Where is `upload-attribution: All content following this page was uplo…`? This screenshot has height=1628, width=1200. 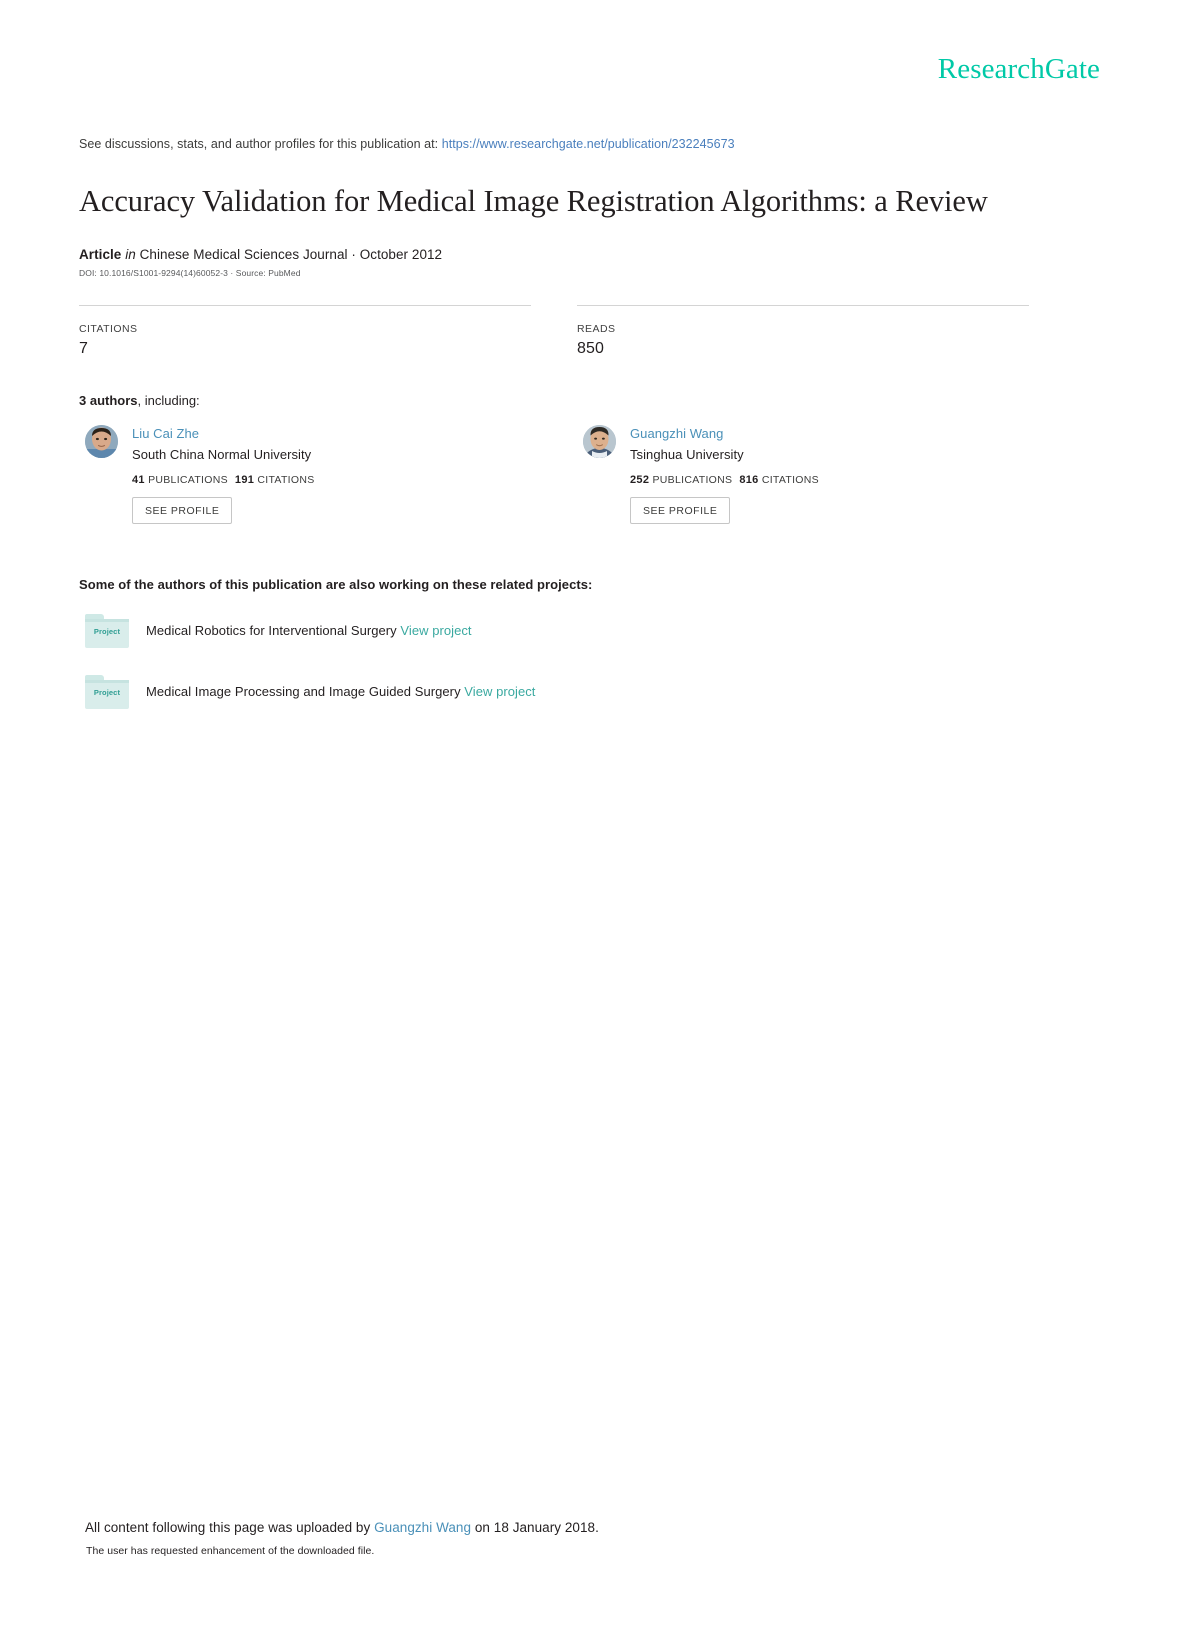
upload-attribution: All content following this page was uplo… is located at coordinates (595, 1527).